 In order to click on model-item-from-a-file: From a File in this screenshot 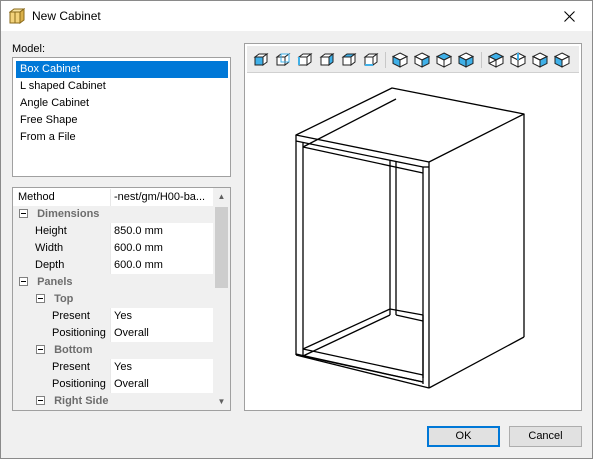, I will do `click(122, 137)`.